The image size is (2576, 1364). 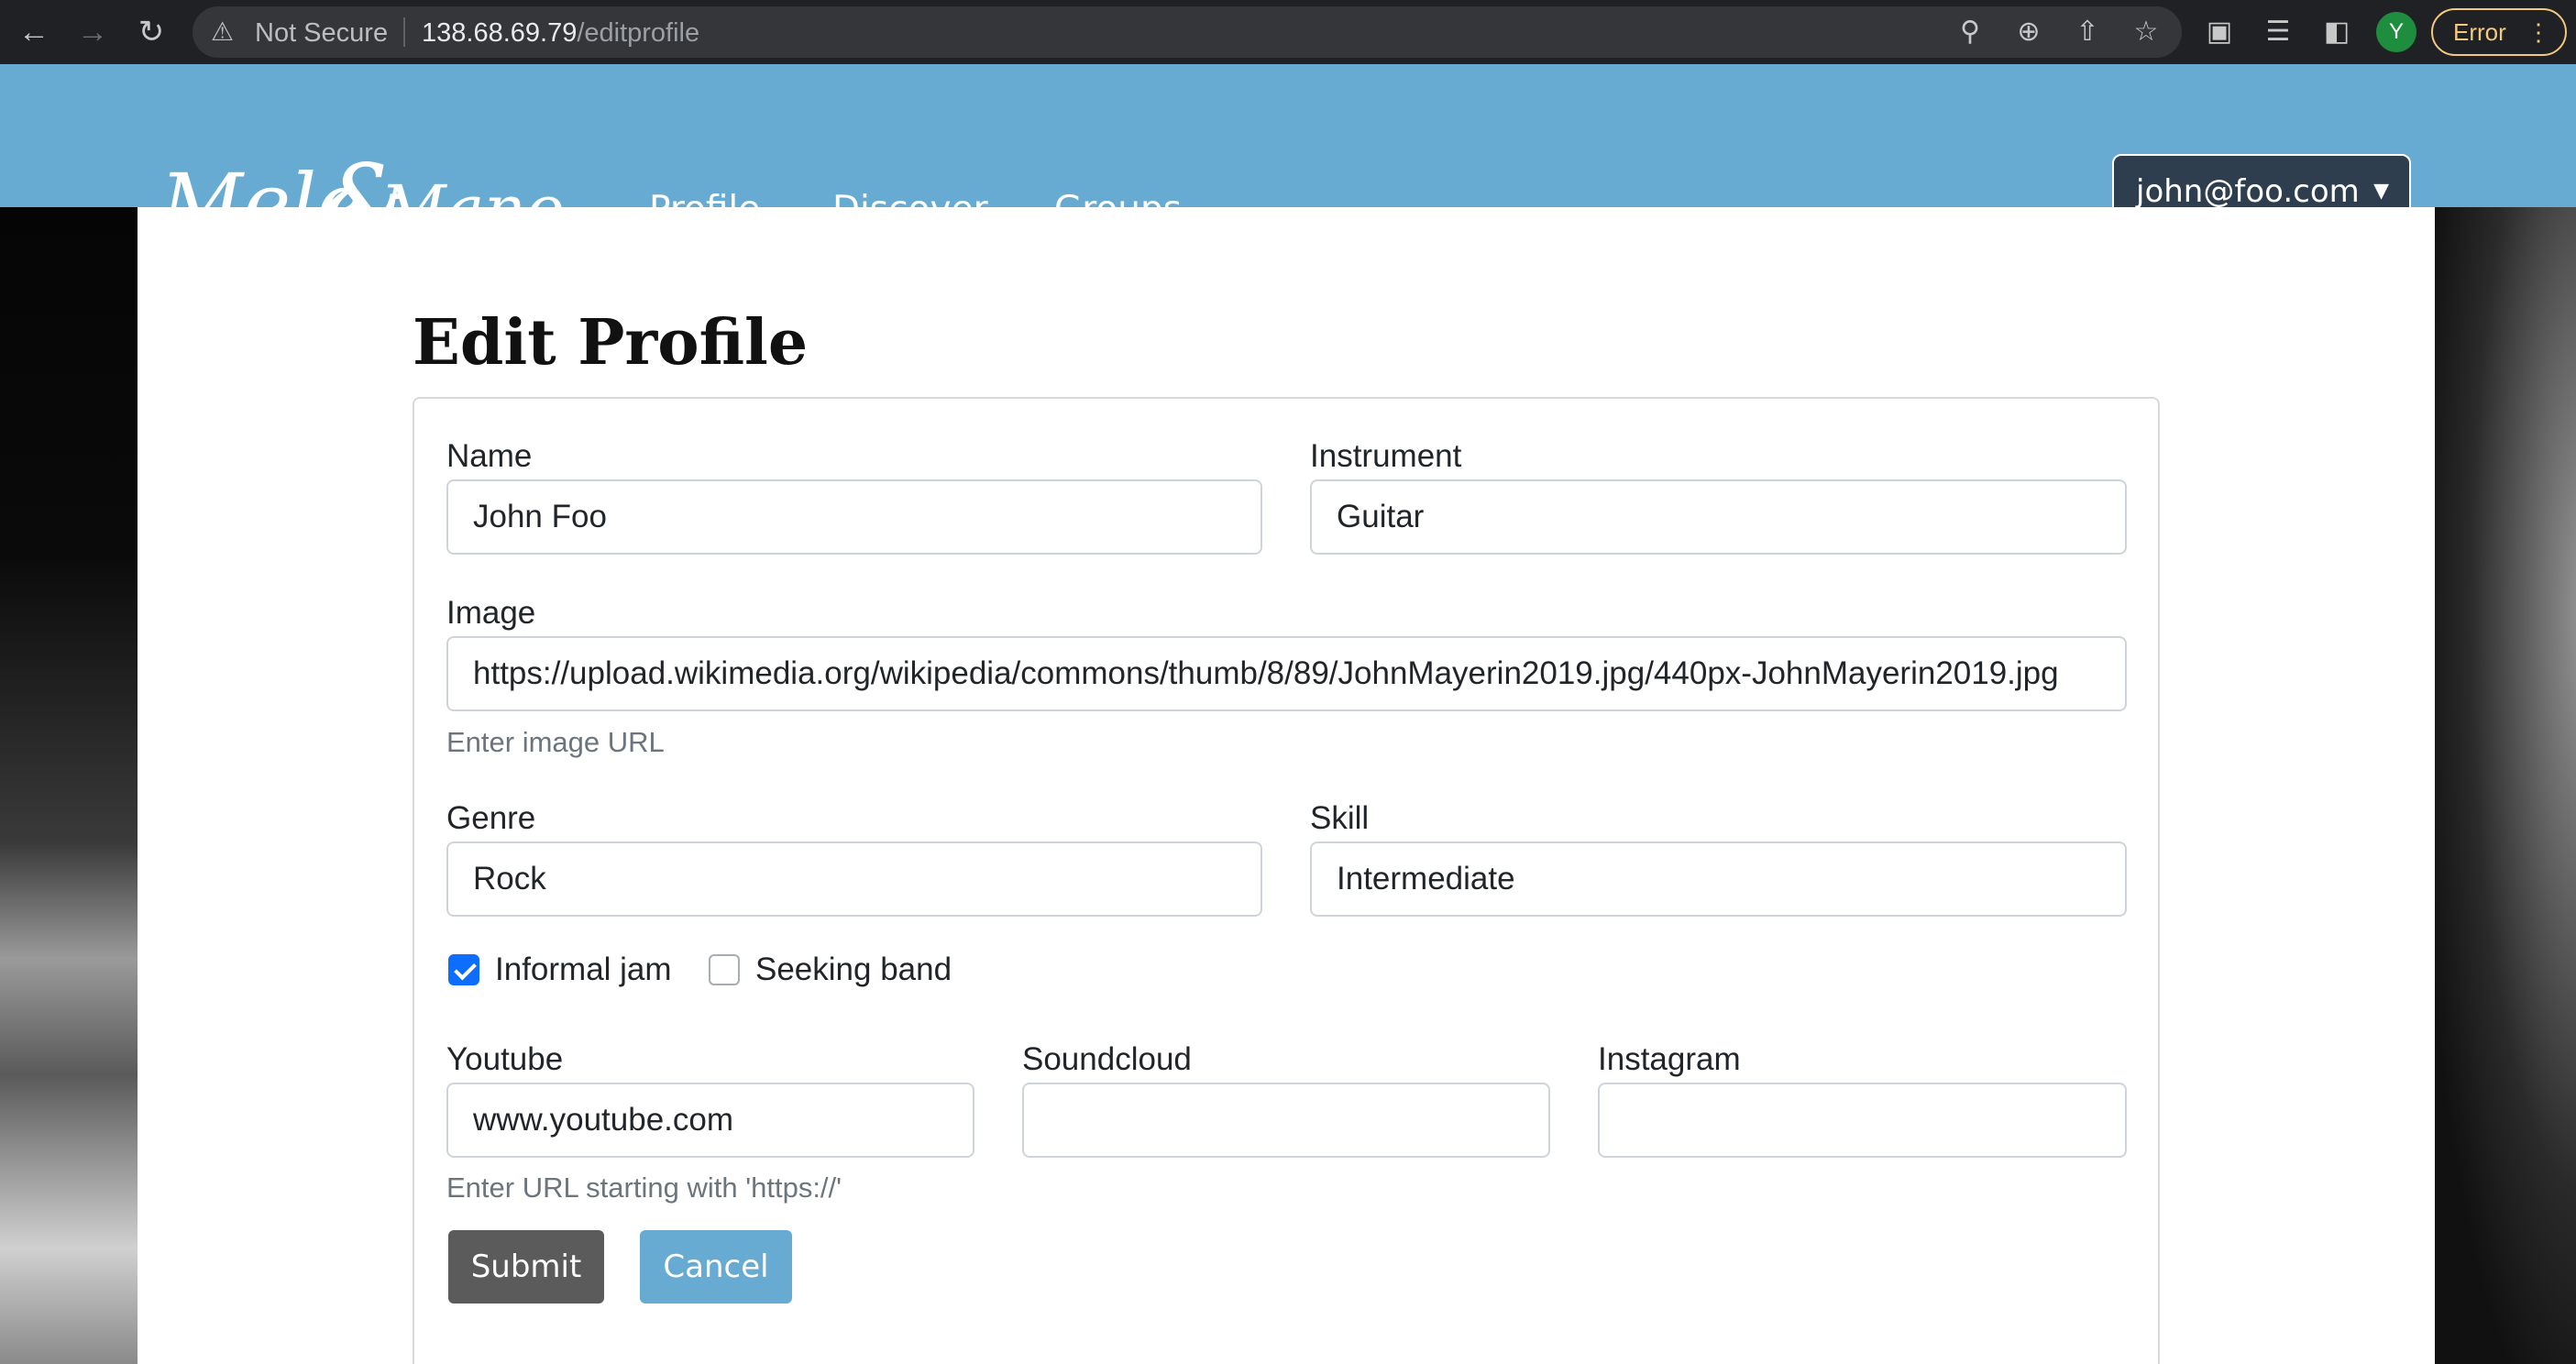 I want to click on image-label: Image, so click(x=491, y=613).